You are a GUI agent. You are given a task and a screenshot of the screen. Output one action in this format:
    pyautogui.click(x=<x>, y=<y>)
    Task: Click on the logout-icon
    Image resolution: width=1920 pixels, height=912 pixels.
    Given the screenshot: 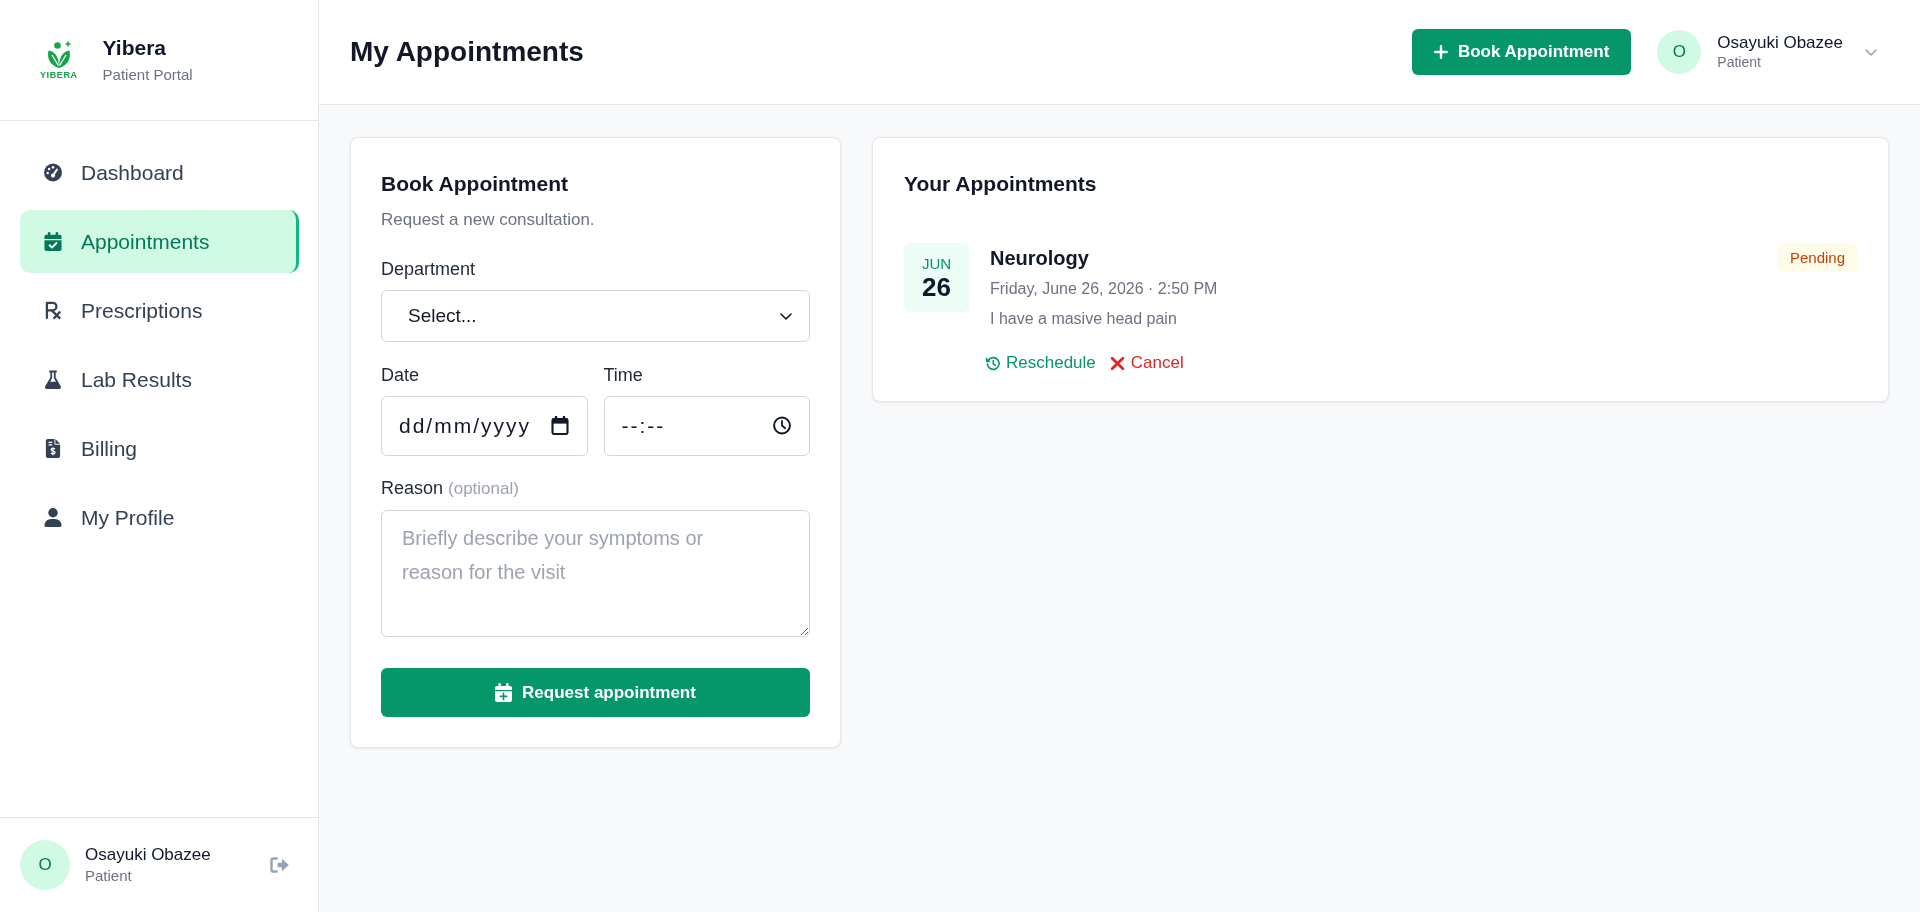 What is the action you would take?
    pyautogui.click(x=279, y=865)
    